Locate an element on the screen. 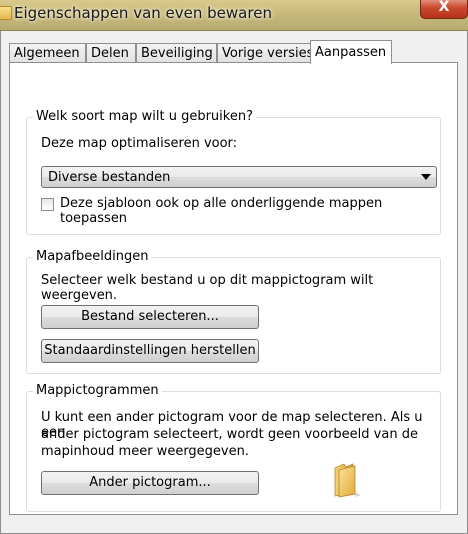  optimize-dropdown: Diverse bestanden is located at coordinates (239, 177).